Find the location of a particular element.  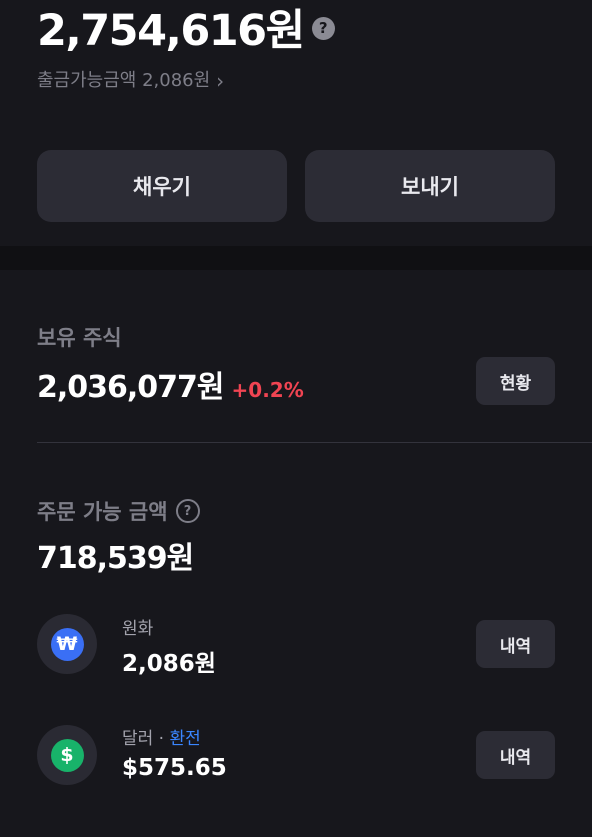

fill-button: 채우기 is located at coordinates (162, 186).